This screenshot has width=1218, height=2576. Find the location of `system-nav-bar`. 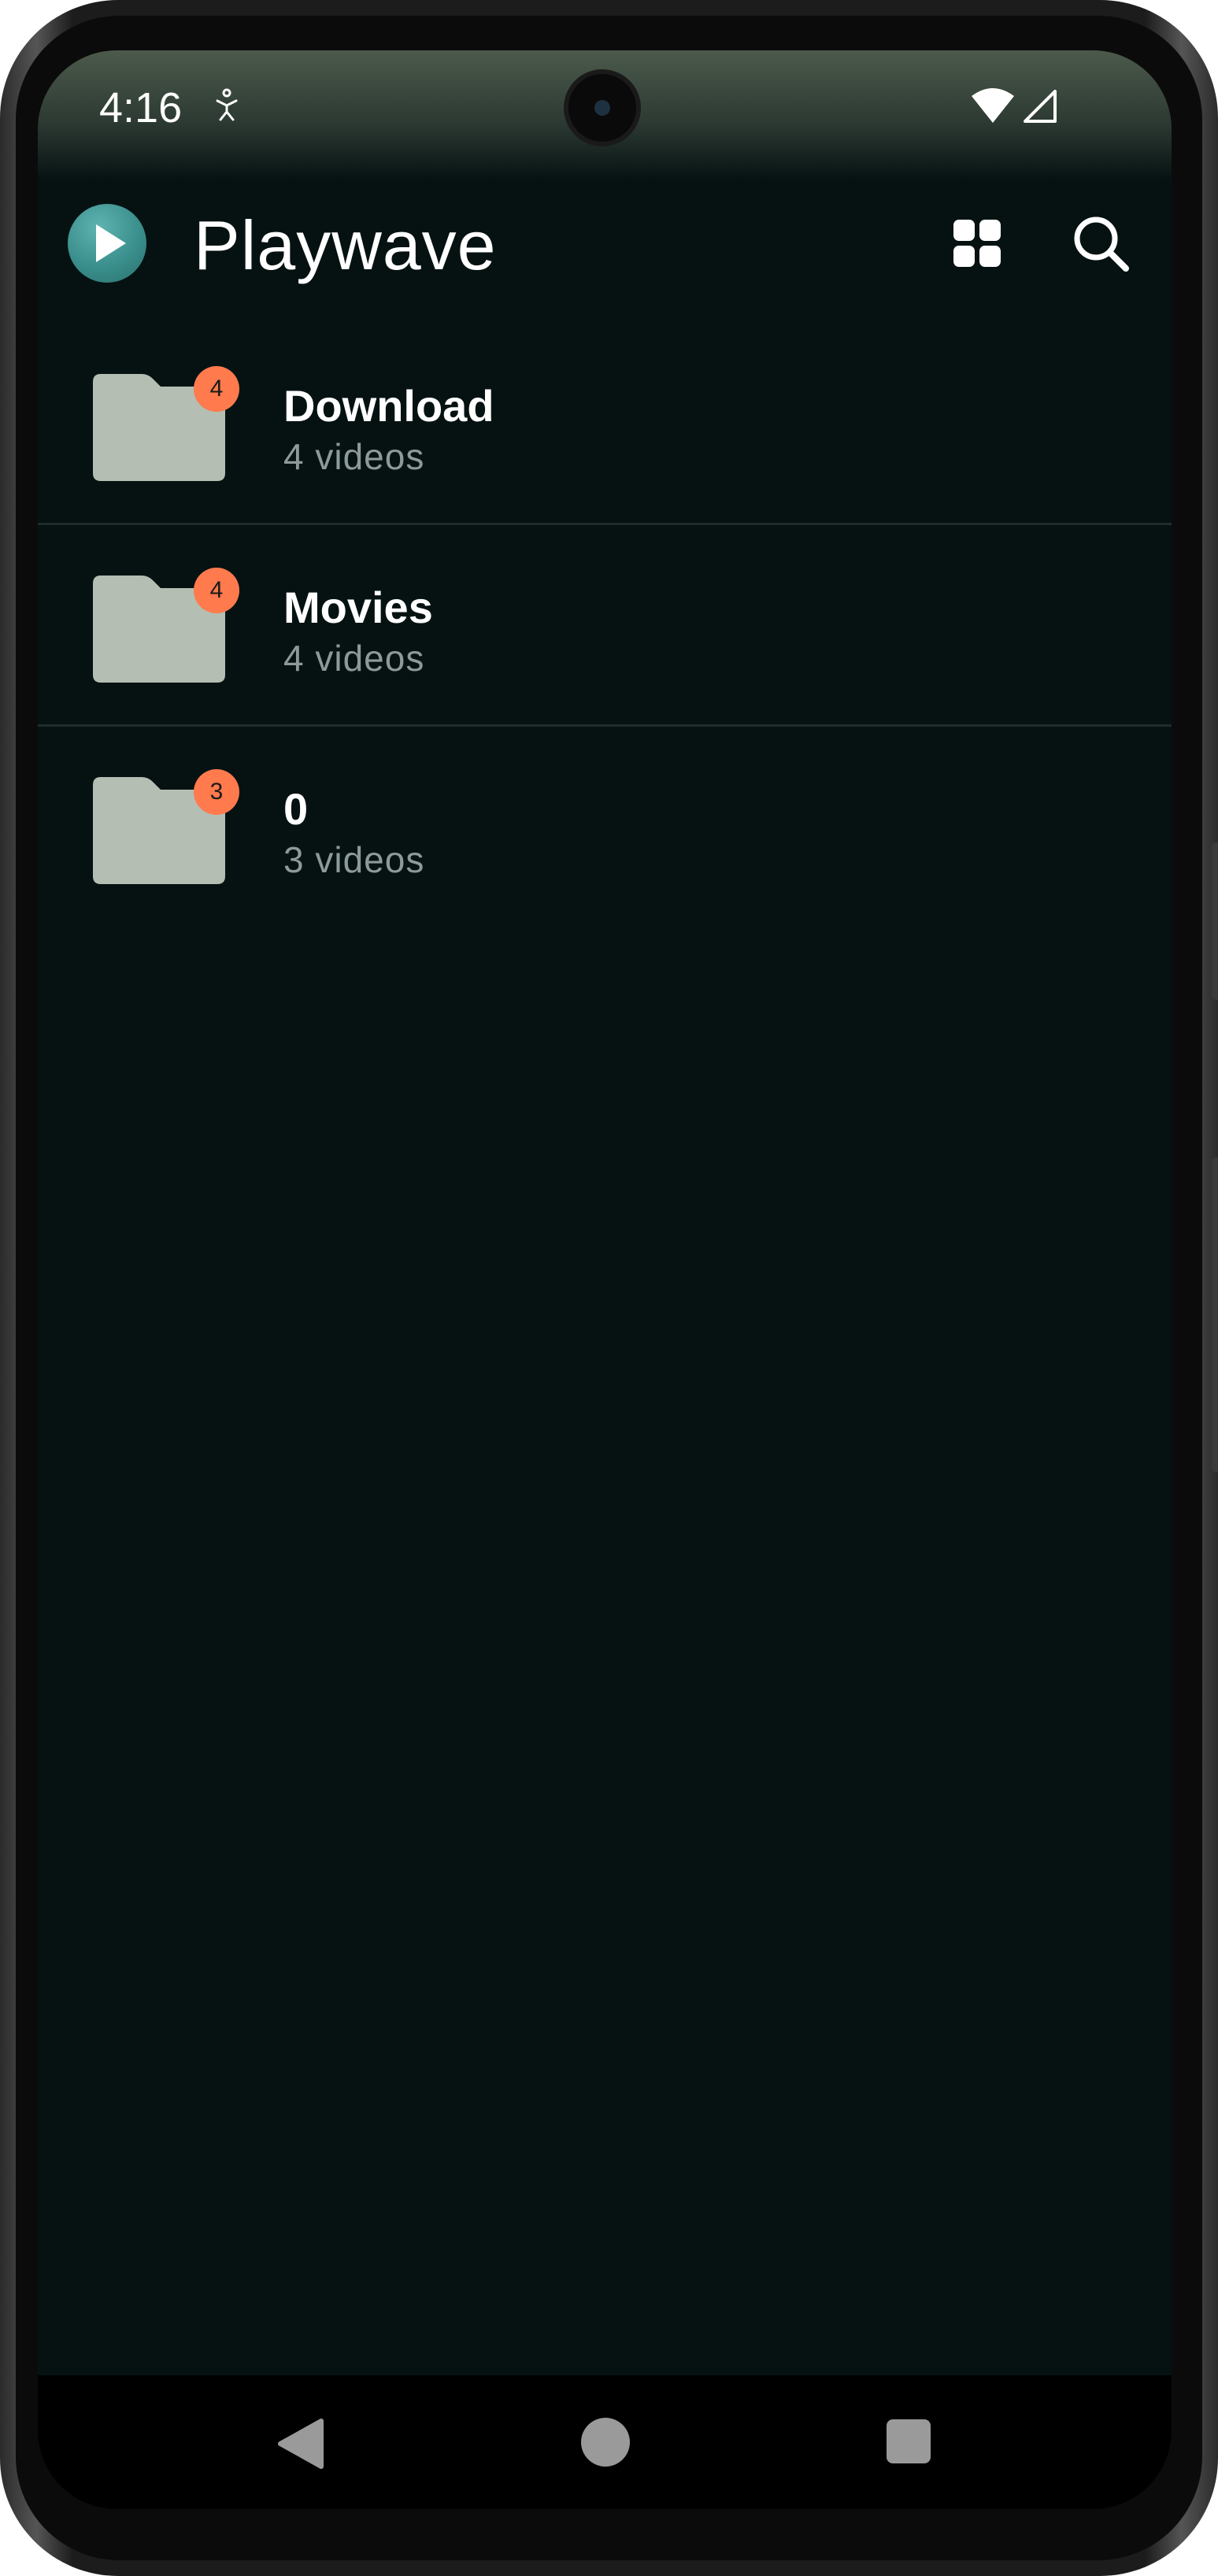

system-nav-bar is located at coordinates (605, 2442).